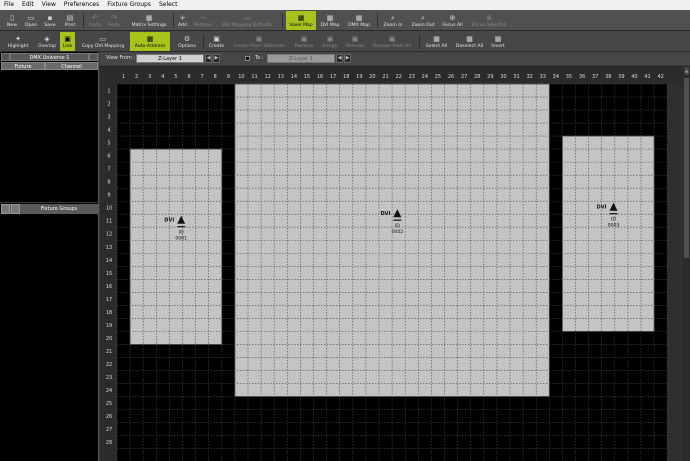 The image size is (690, 461). Describe the element at coordinates (49, 332) in the screenshot. I see `fixture-groups-panel: Fixture Groups` at that location.